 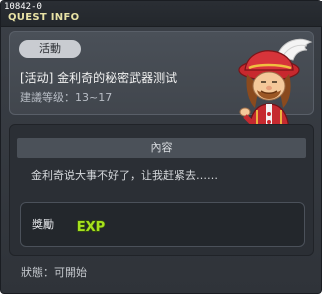 I want to click on quest-recommended-level: 建議等级：13~17, so click(x=66, y=97).